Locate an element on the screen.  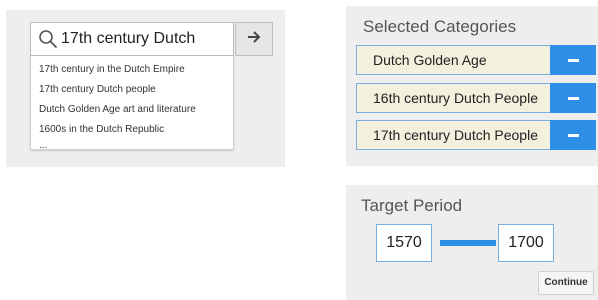
target-period-title: Target Period is located at coordinates (412, 205).